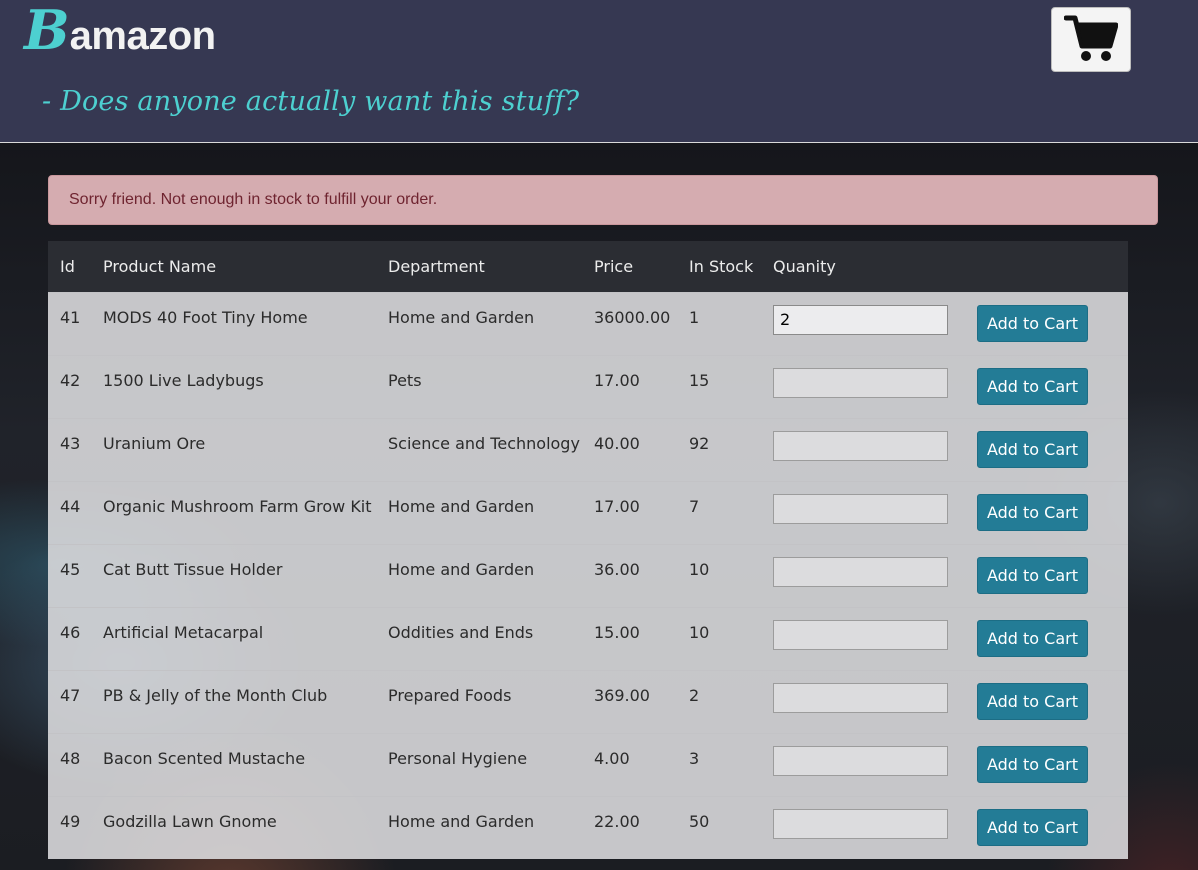 Image resolution: width=1198 pixels, height=870 pixels. What do you see at coordinates (215, 695) in the screenshot?
I see `product-name: PB & Jelly of the Month Club` at bounding box center [215, 695].